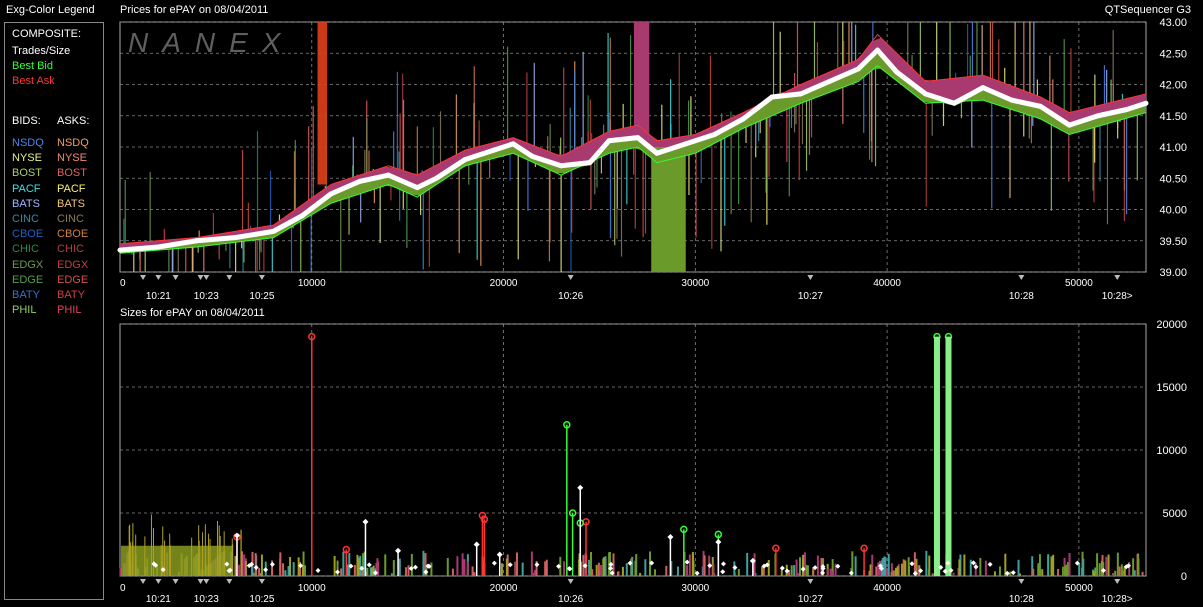  Describe the element at coordinates (668, 209) in the screenshot. I see `bid-drop-block` at that location.